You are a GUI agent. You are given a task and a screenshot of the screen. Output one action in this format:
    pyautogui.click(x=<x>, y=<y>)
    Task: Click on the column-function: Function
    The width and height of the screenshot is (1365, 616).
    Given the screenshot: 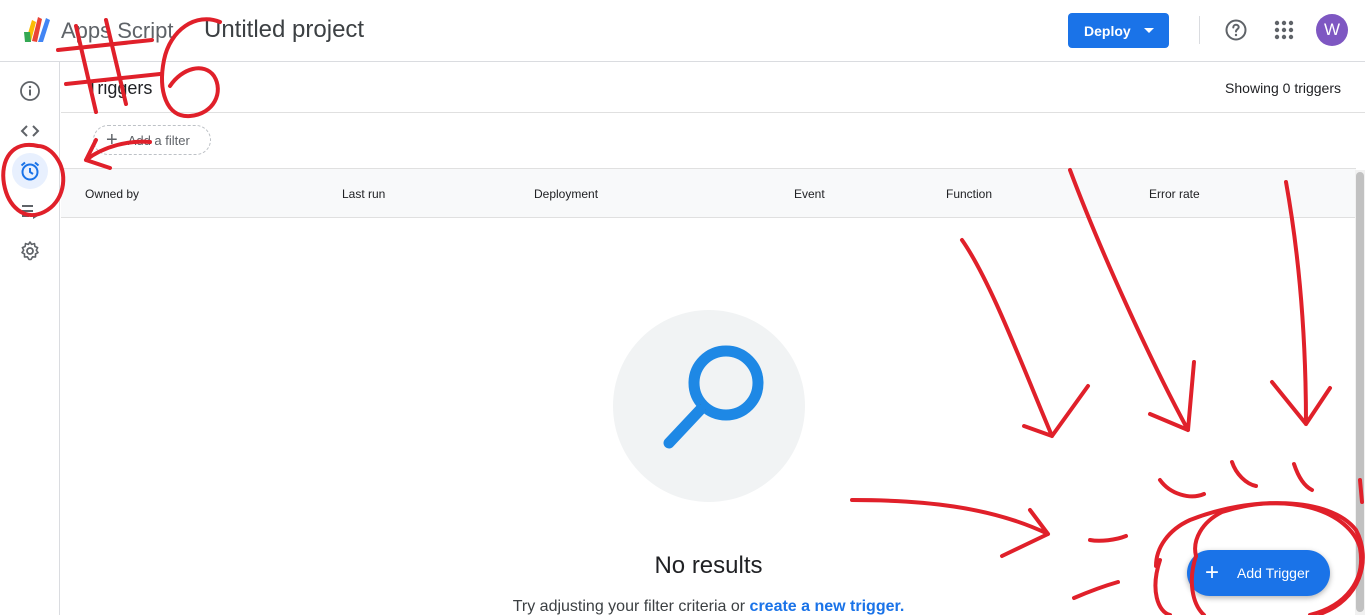 What is the action you would take?
    pyautogui.click(x=969, y=194)
    